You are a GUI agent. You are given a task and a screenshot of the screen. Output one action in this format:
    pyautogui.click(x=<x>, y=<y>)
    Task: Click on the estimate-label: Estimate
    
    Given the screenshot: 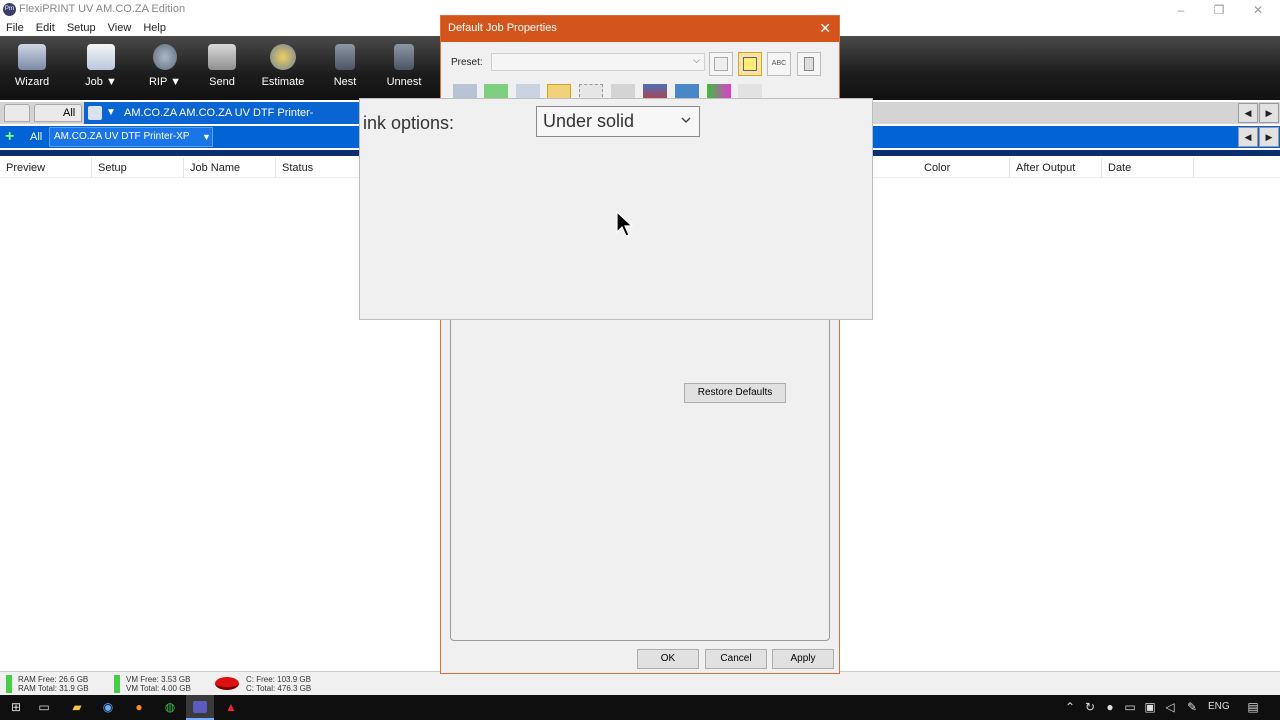 What is the action you would take?
    pyautogui.click(x=283, y=82)
    